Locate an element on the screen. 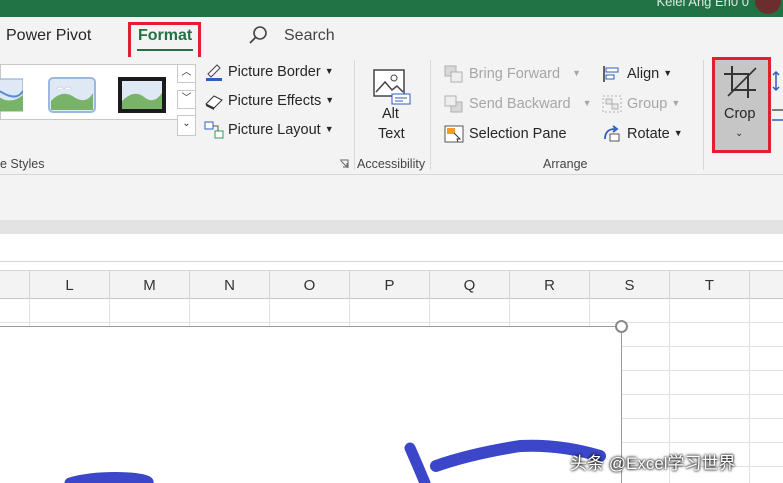 The width and height of the screenshot is (783, 483). gallery-up-button: ︿ is located at coordinates (186, 73).